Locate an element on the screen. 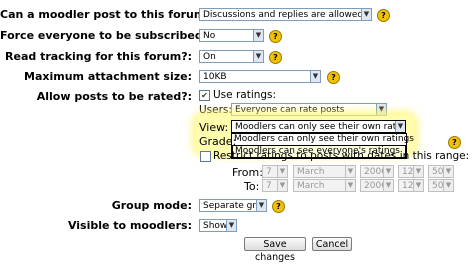 Image resolution: width=474 pixels, height=264 pixels. cancel-button: Cancel is located at coordinates (332, 244).